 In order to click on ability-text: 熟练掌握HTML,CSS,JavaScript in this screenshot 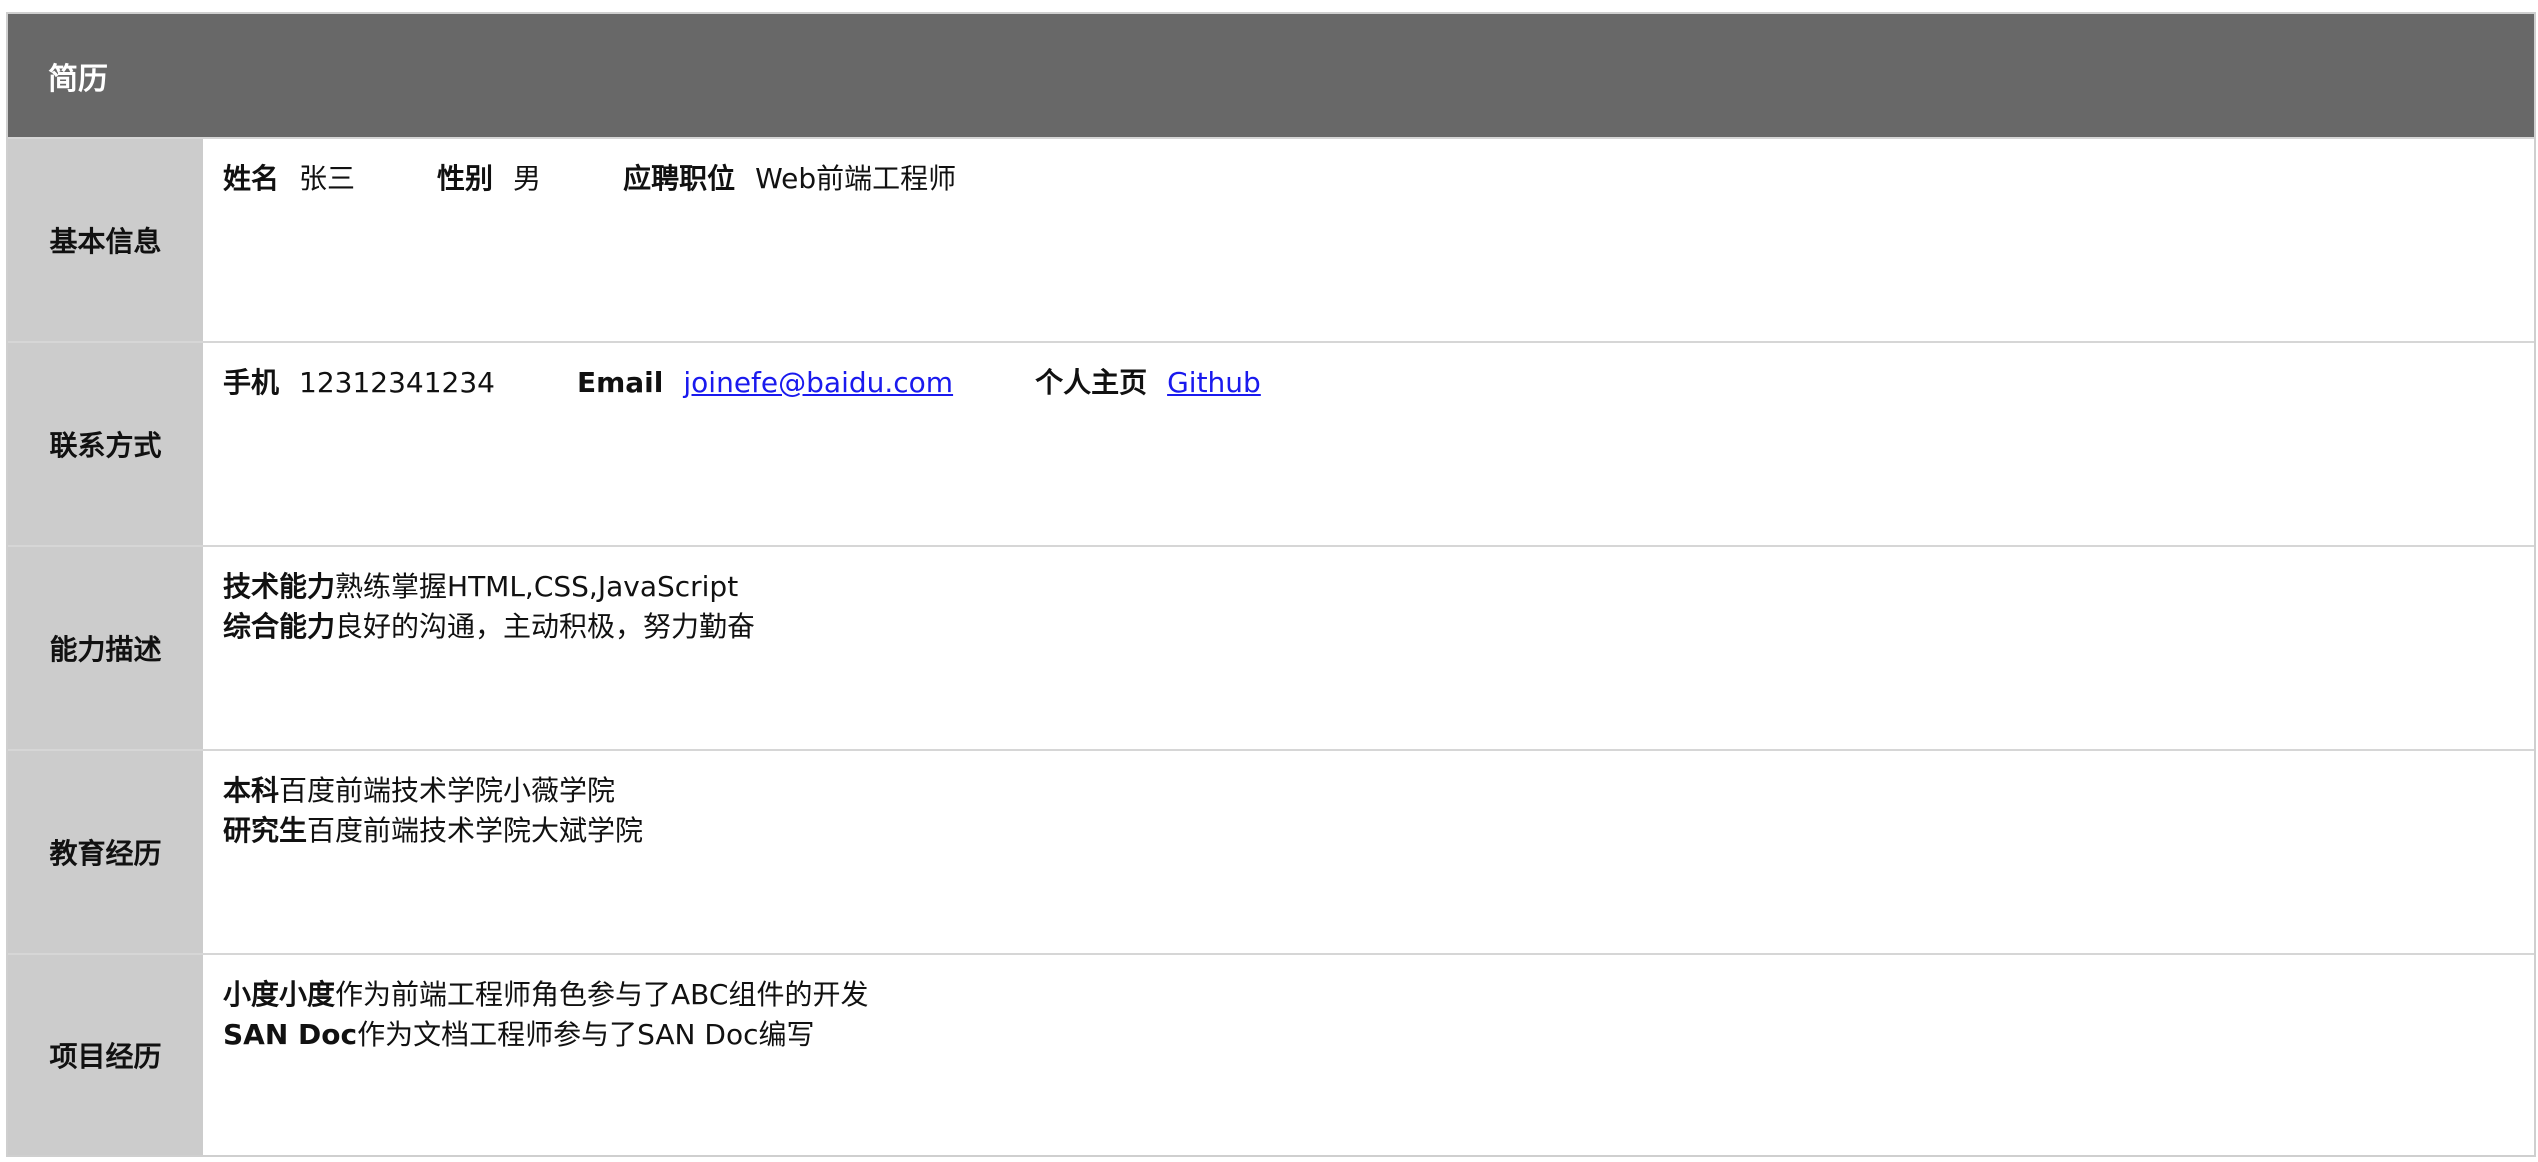, I will do `click(537, 586)`.